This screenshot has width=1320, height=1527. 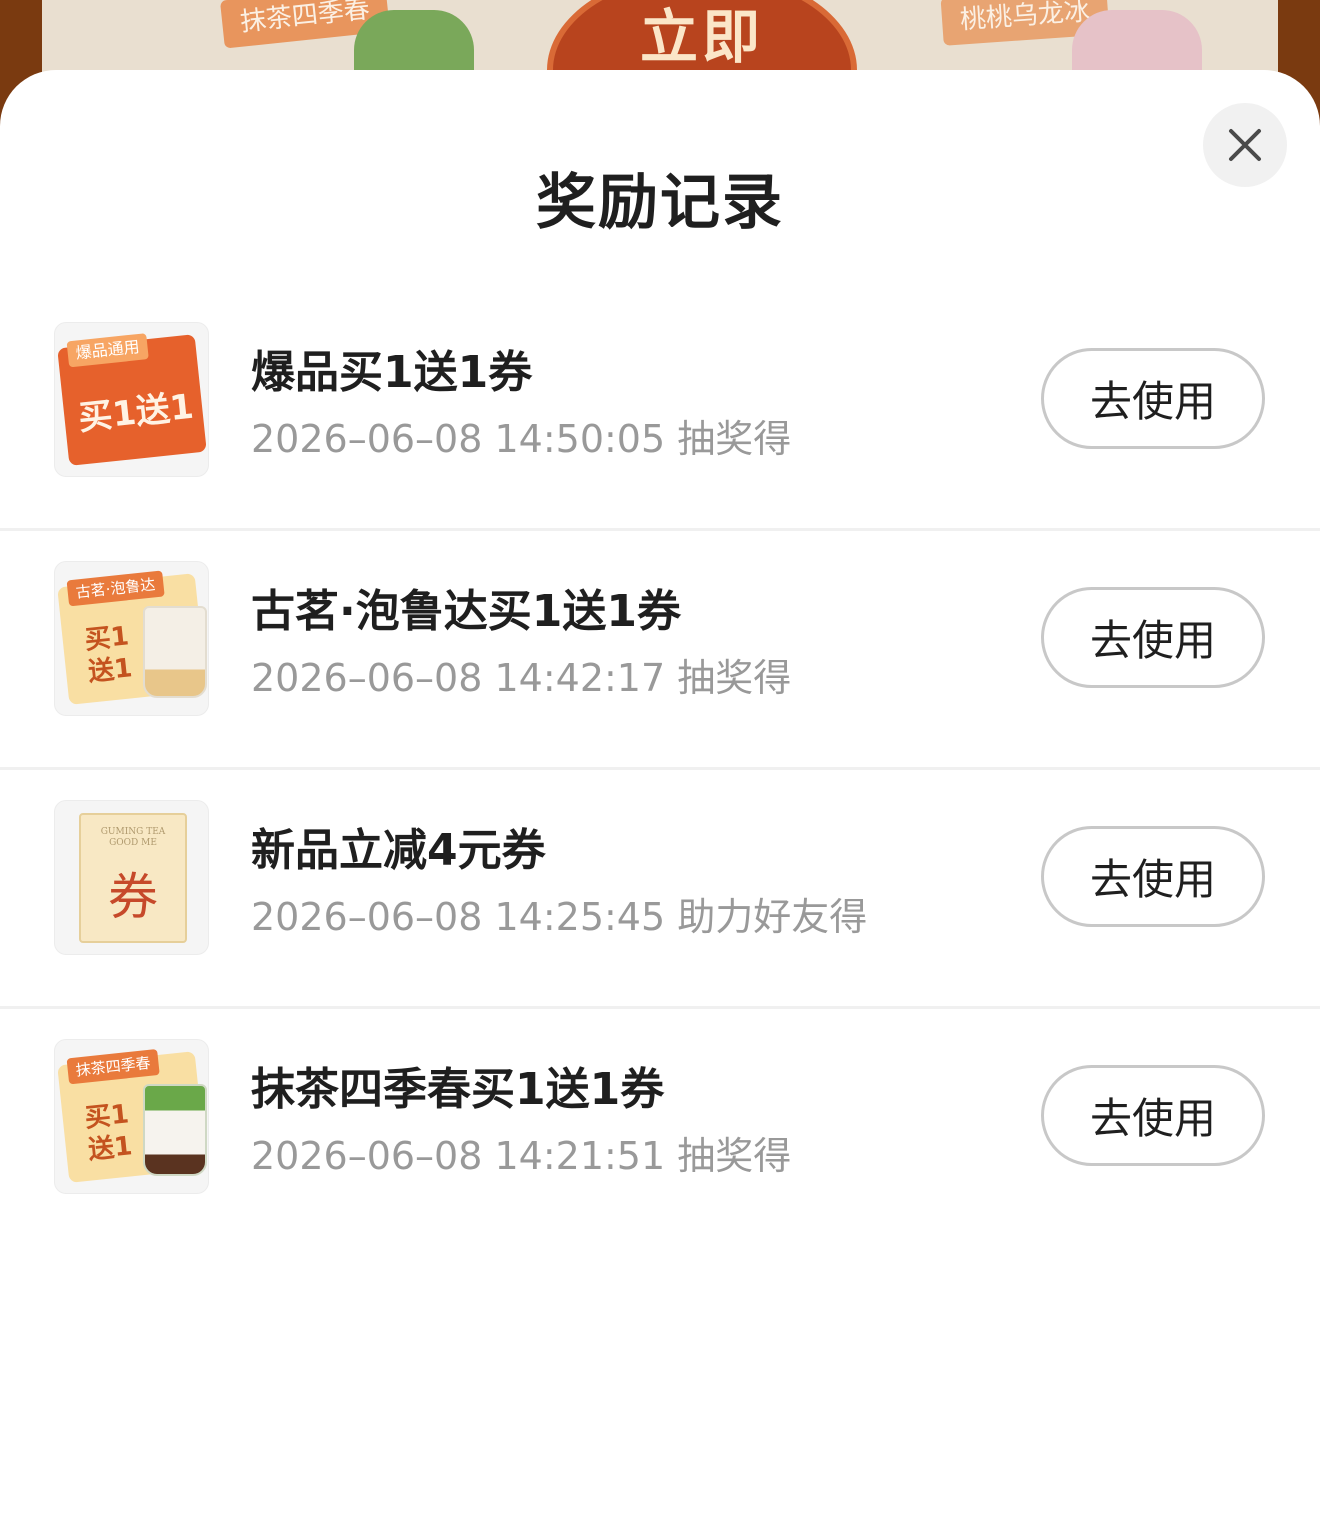 I want to click on coupon-thumbnail: GUMING TEA GOOD ME 券, so click(x=131, y=877).